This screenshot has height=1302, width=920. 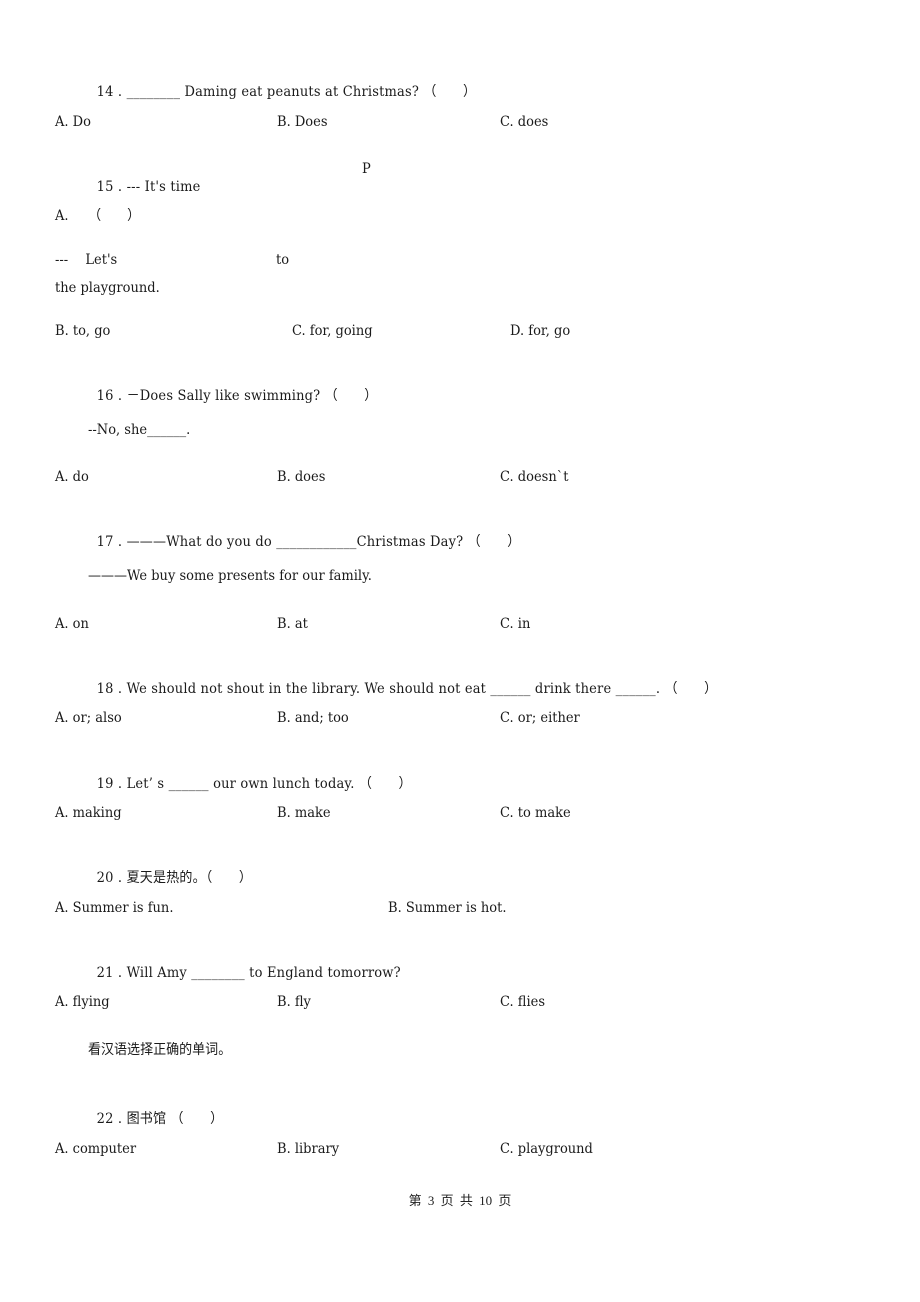 What do you see at coordinates (524, 122) in the screenshot?
I see `option-c: C. does` at bounding box center [524, 122].